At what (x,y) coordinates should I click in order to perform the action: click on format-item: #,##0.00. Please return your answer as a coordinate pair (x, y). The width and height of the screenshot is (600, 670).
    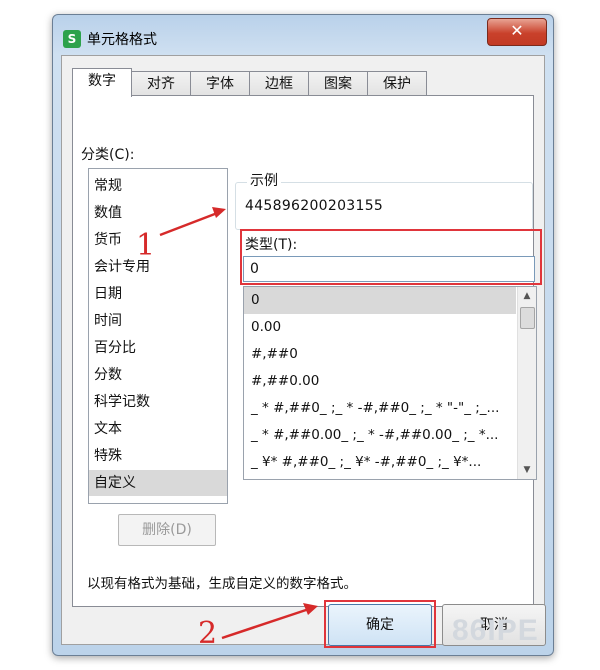
    Looking at the image, I should click on (380, 381).